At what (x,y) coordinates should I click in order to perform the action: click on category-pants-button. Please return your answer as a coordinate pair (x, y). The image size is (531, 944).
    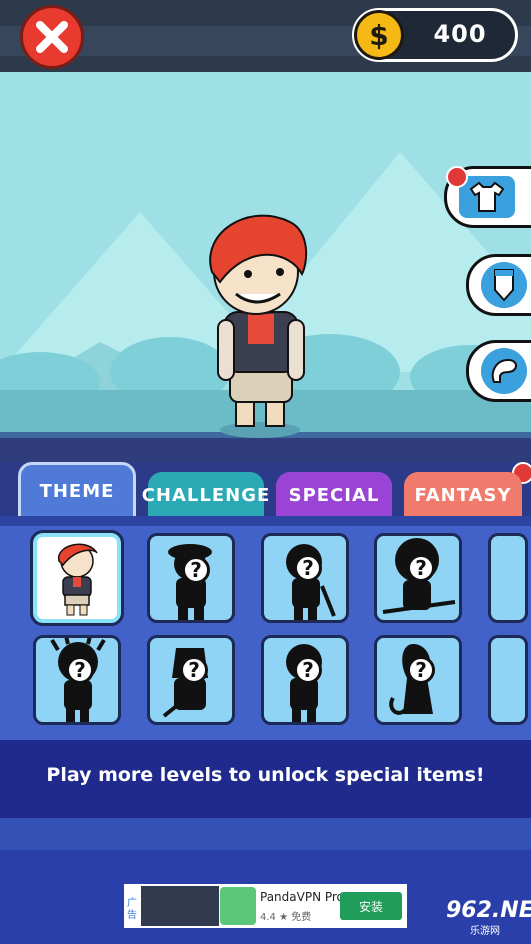
    Looking at the image, I should click on (498, 285).